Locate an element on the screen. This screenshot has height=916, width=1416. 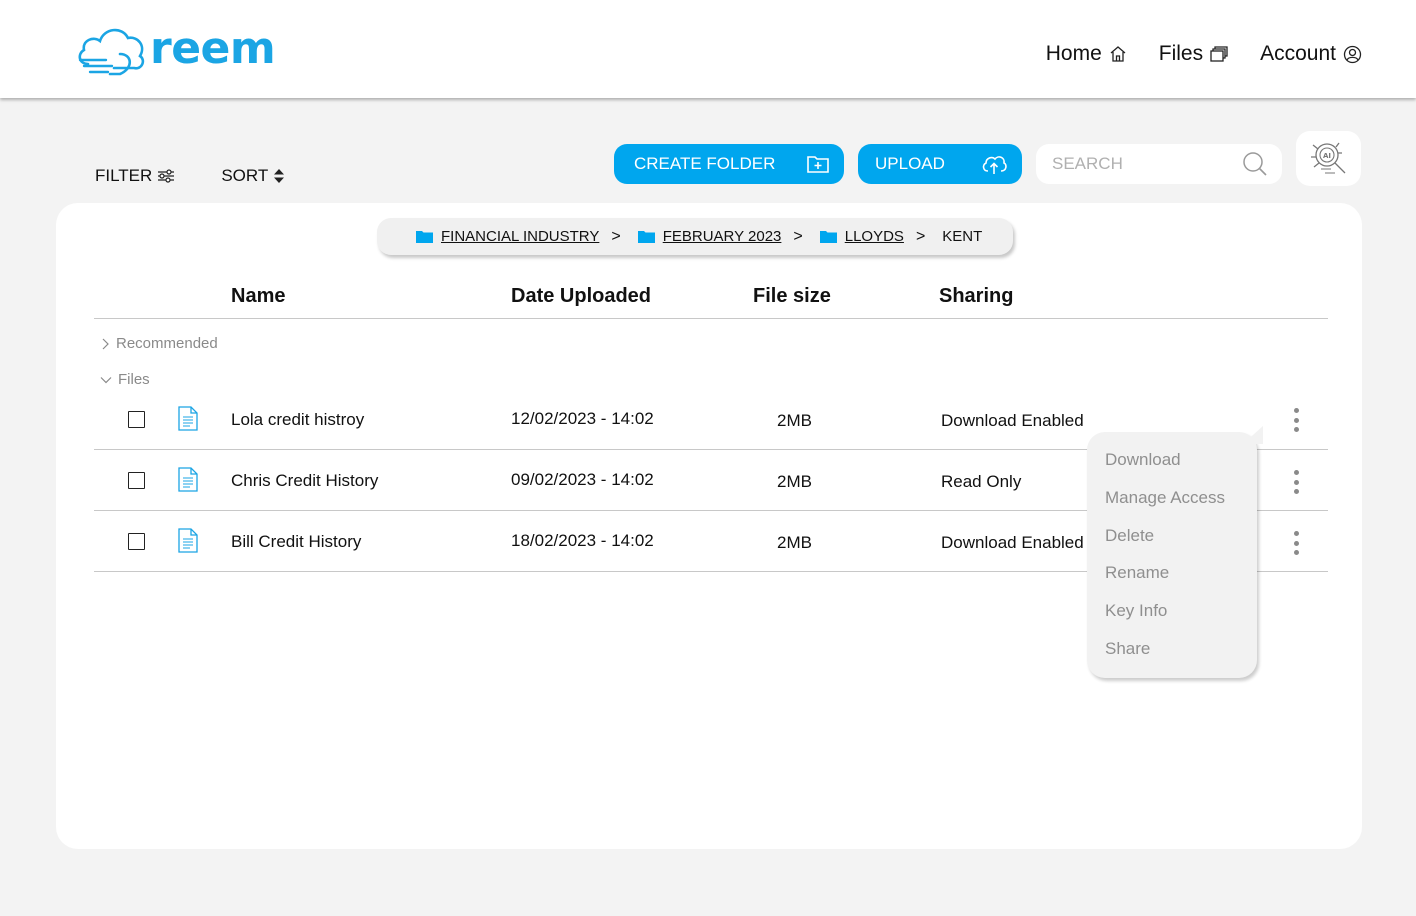
filter-label: FILTER is located at coordinates (124, 175).